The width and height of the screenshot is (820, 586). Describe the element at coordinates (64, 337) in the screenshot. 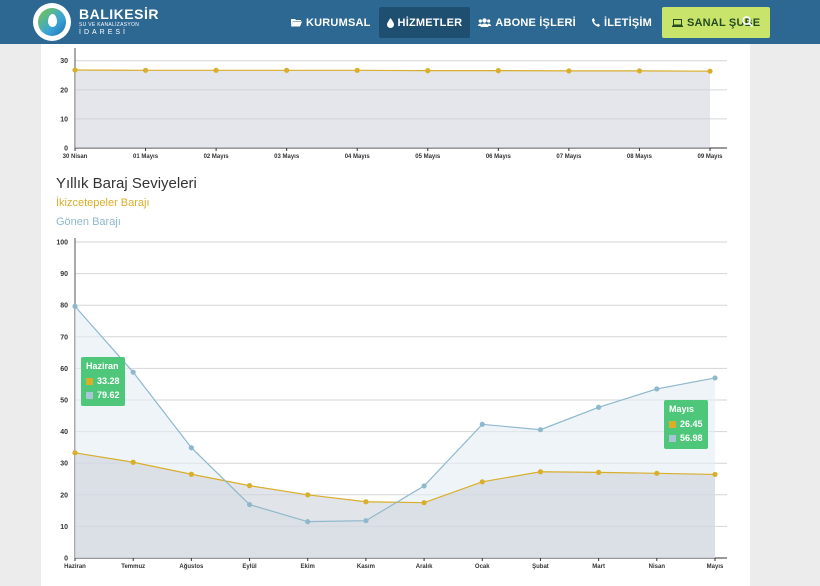

I see `y-tick-label: 70` at that location.